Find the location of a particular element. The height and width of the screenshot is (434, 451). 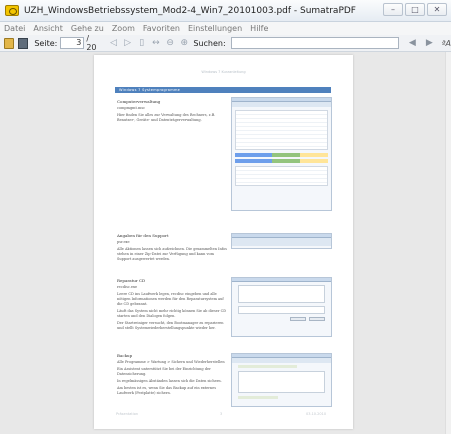

vertical-scrollbar is located at coordinates (448, 243).